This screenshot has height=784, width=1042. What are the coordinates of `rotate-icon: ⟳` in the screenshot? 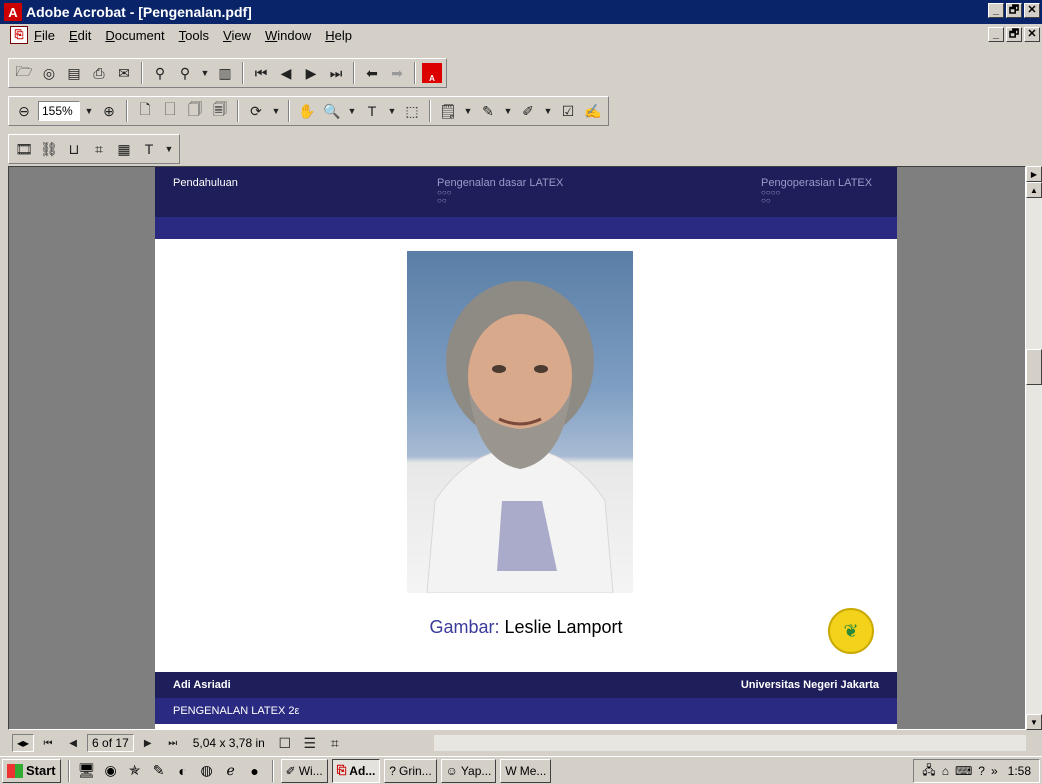 It's located at (256, 111).